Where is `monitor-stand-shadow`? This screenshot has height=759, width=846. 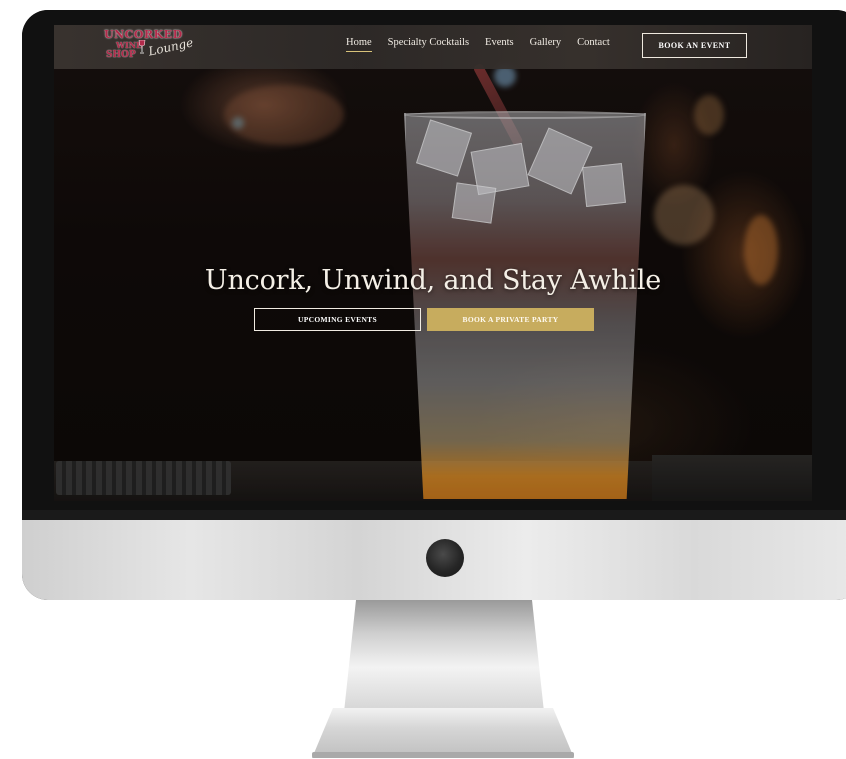
monitor-stand-shadow is located at coordinates (443, 755).